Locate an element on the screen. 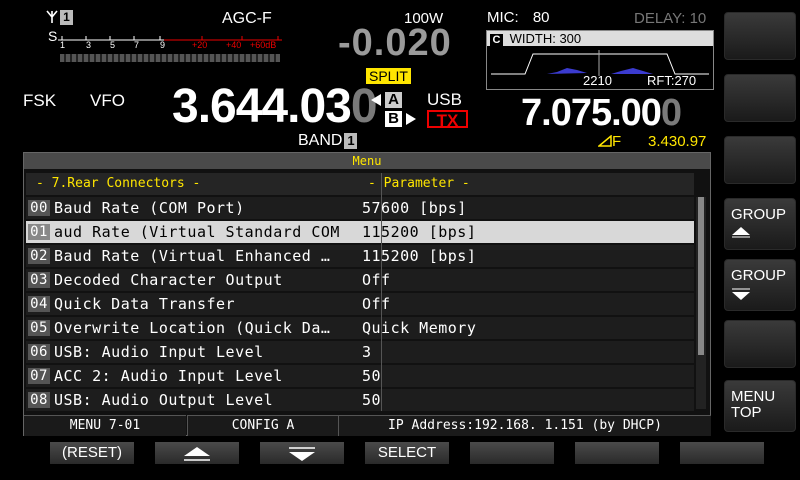 The image size is (800, 480). menu-row: 03 Decoded Character Output Off is located at coordinates (360, 280).